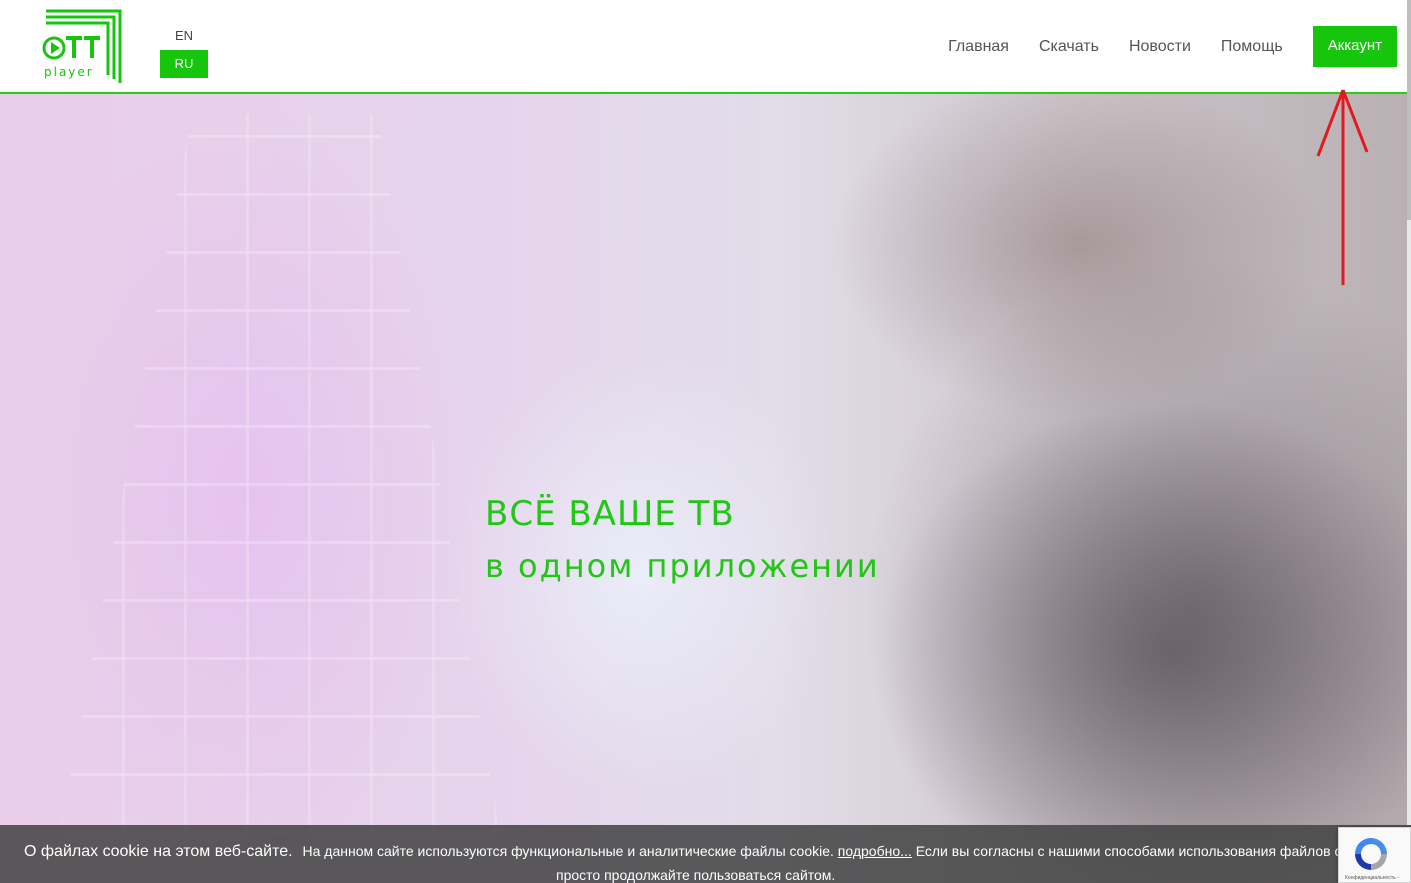 The height and width of the screenshot is (883, 1411). Describe the element at coordinates (69, 72) in the screenshot. I see `logo-subtext: player` at that location.